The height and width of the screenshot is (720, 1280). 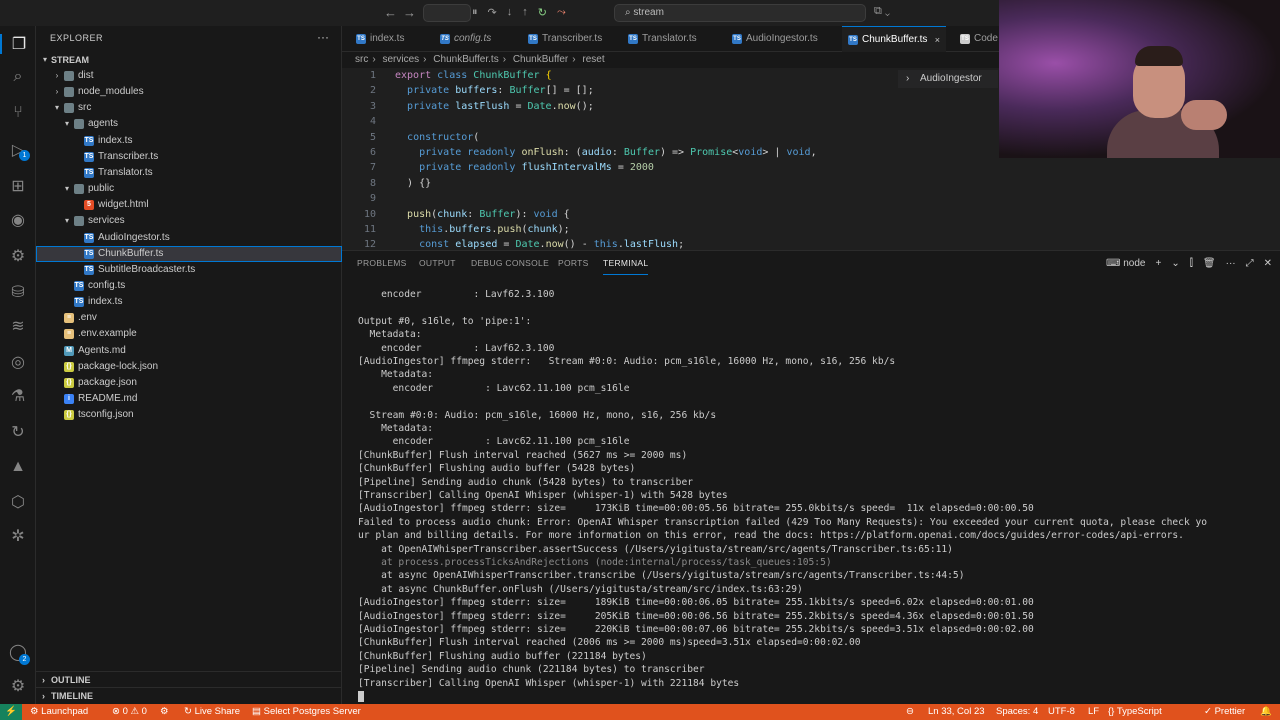 I want to click on tree-file: TS config.ts, so click(x=189, y=286).